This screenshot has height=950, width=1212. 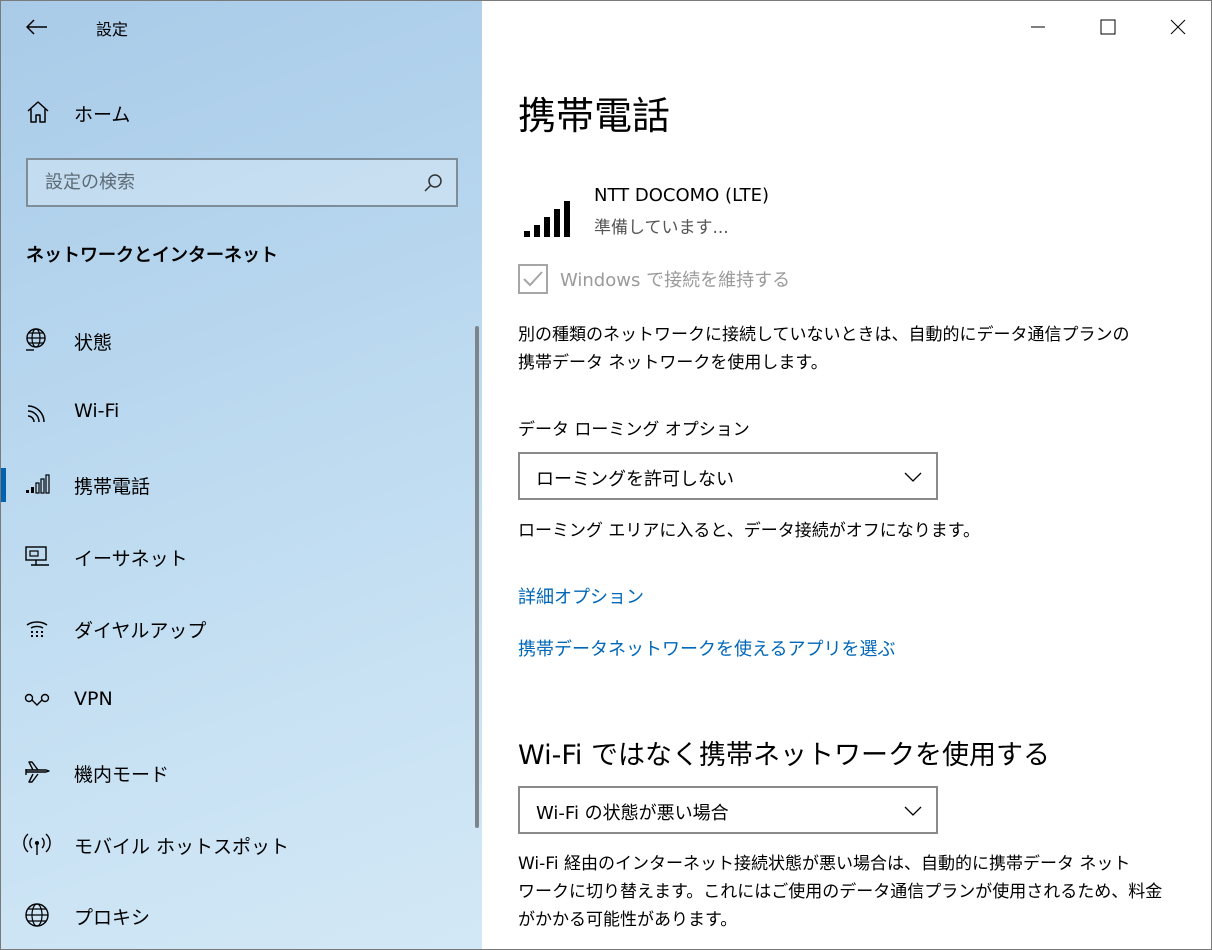 I want to click on prefer-cellular-note-line: Wi-Fi 経由のインターネット接続状態が悪い場合は、自動的に携帯データ ネット, so click(x=824, y=864).